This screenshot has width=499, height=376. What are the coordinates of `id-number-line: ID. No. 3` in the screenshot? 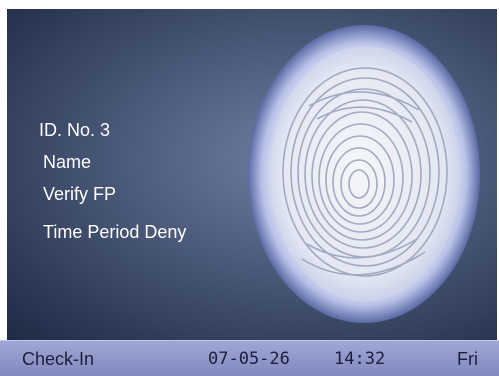 It's located at (75, 130).